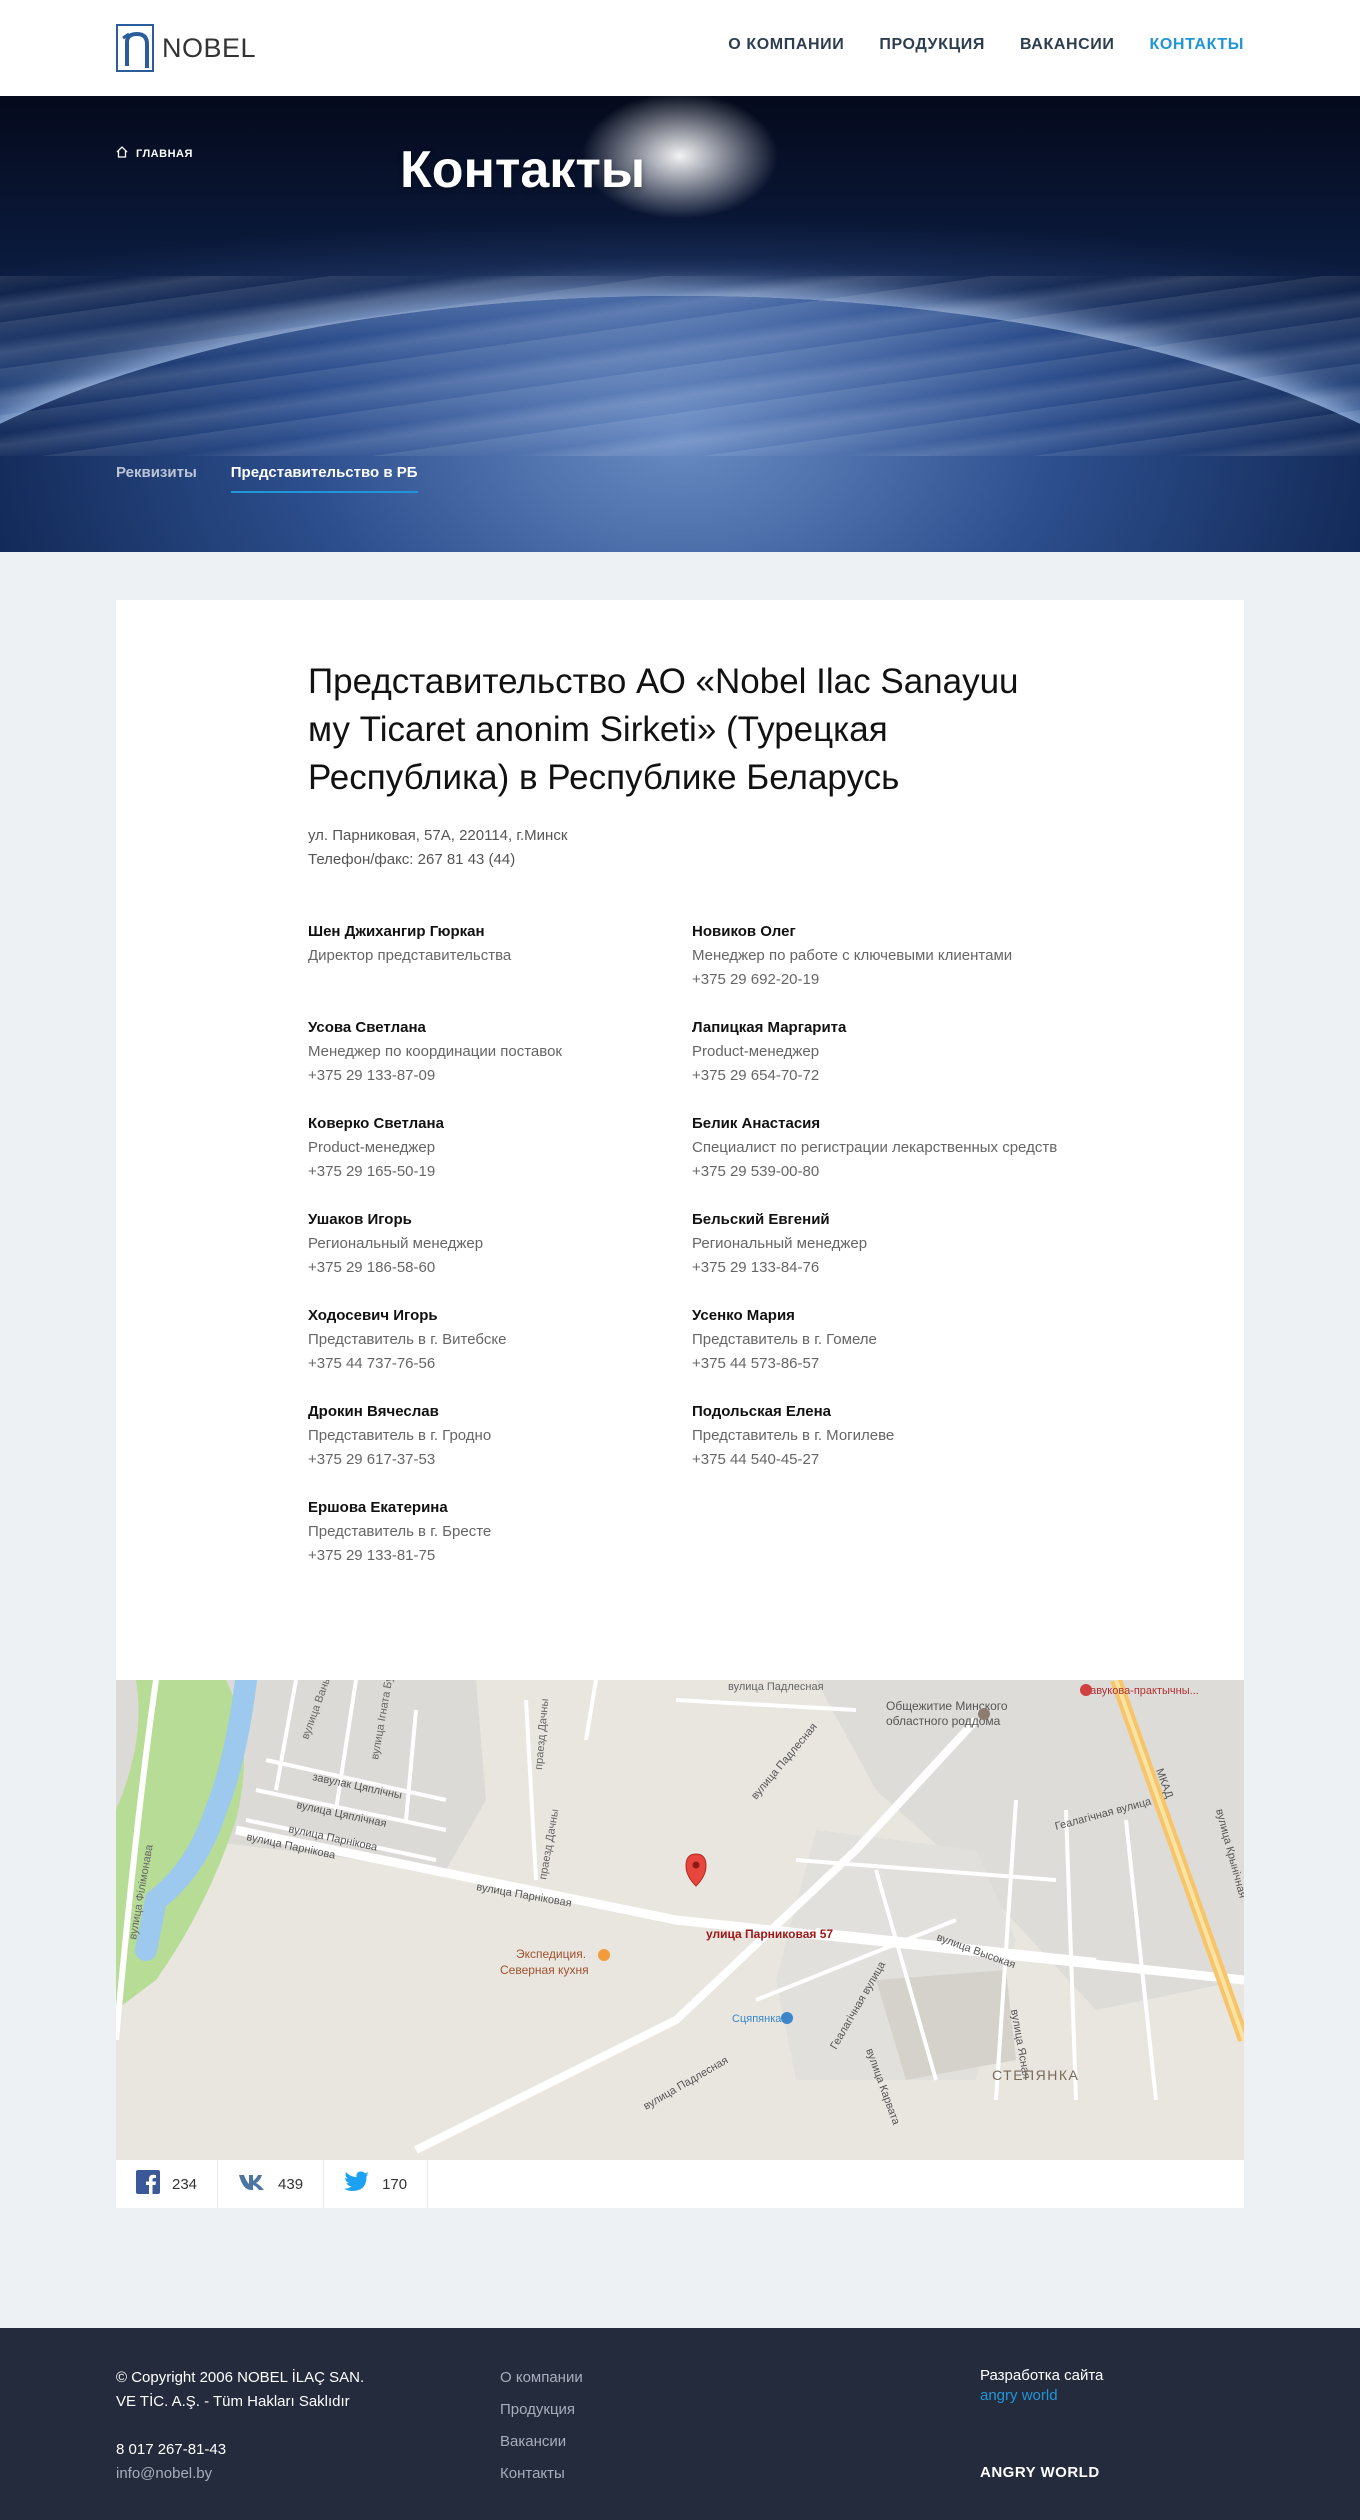  Describe the element at coordinates (541, 2410) in the screenshot. I see `footer-link-products: Продукция` at that location.